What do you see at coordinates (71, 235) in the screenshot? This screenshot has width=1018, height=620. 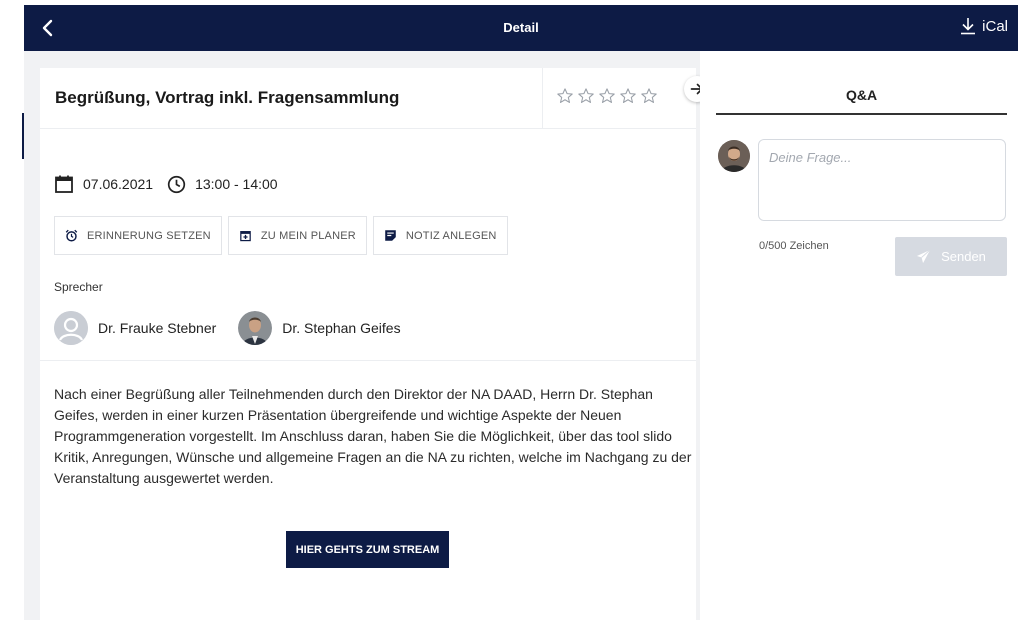 I see `alarm-clock-icon` at bounding box center [71, 235].